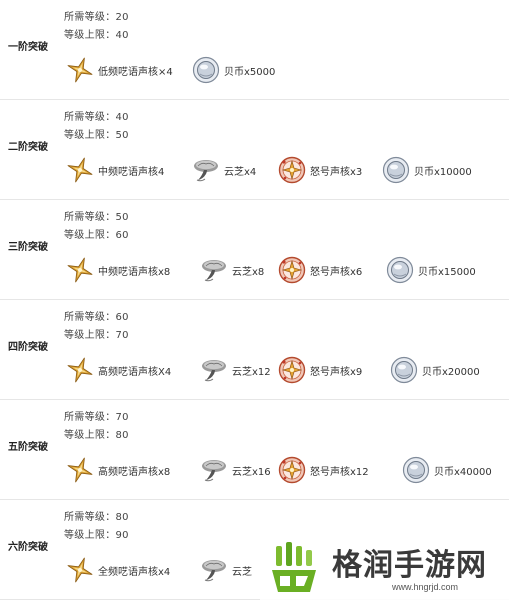 The height and width of the screenshot is (600, 509). What do you see at coordinates (443, 172) in the screenshot?
I see `material-label: 贝币x10000` at bounding box center [443, 172].